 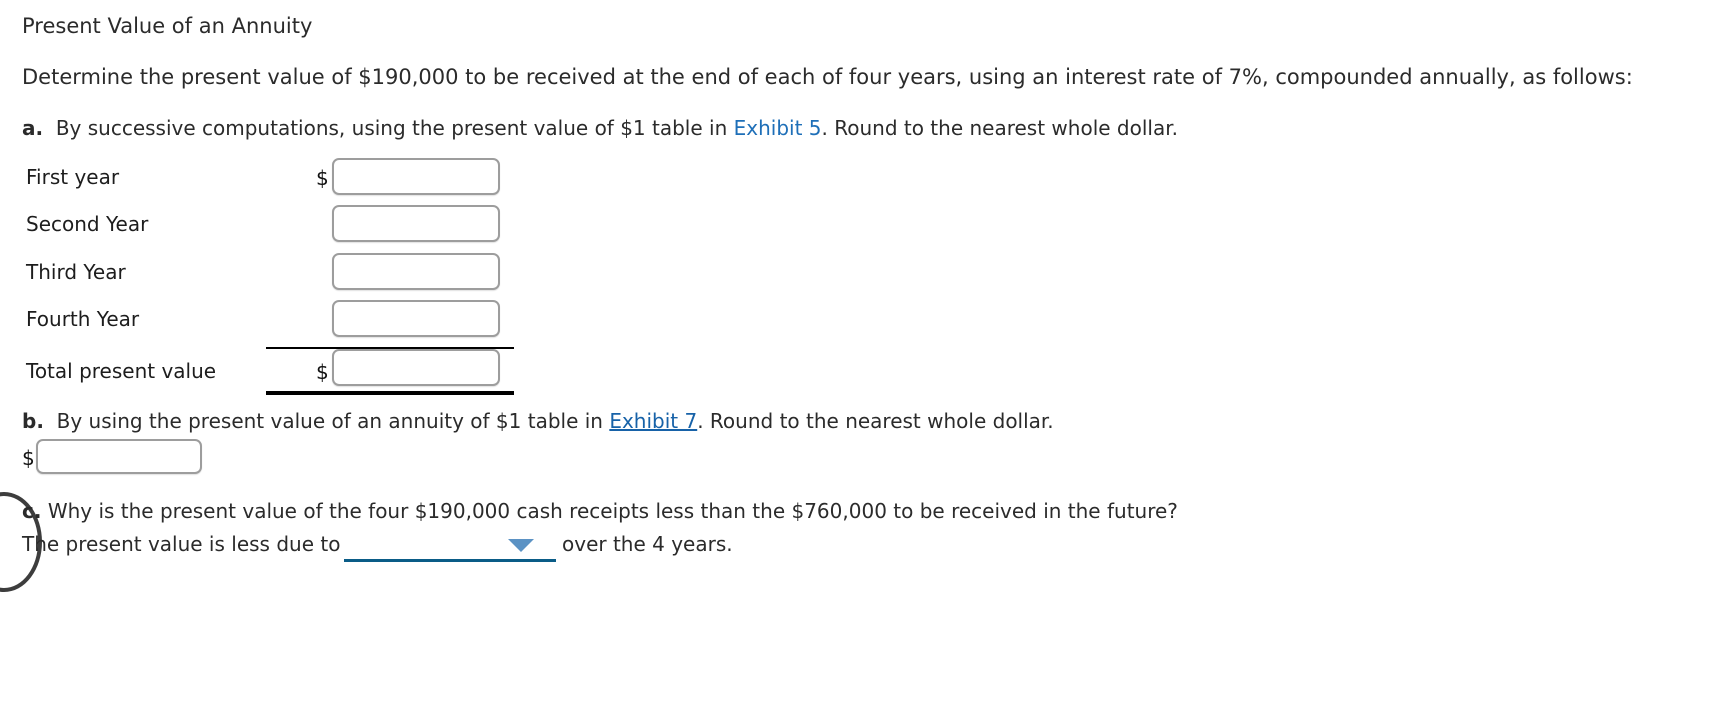 What do you see at coordinates (416, 271) in the screenshot?
I see `input-third-year` at bounding box center [416, 271].